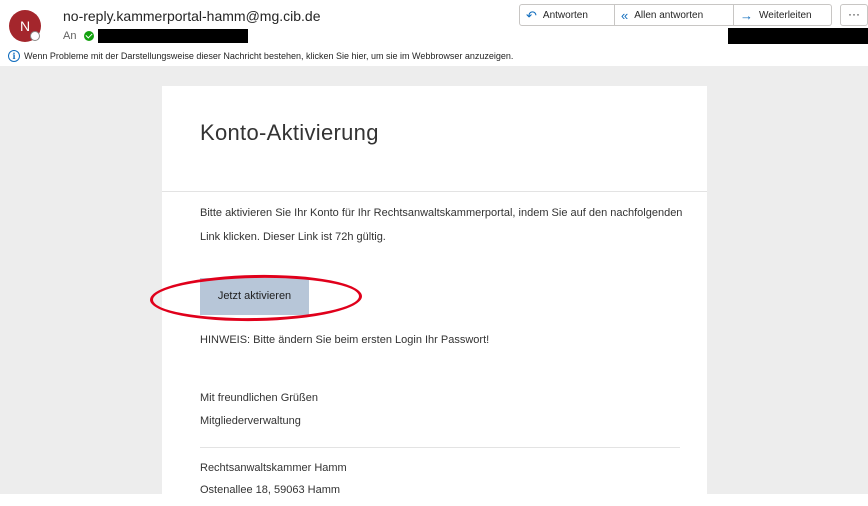 This screenshot has height=506, width=868. Describe the element at coordinates (798, 36) in the screenshot. I see `redacted-date` at that location.